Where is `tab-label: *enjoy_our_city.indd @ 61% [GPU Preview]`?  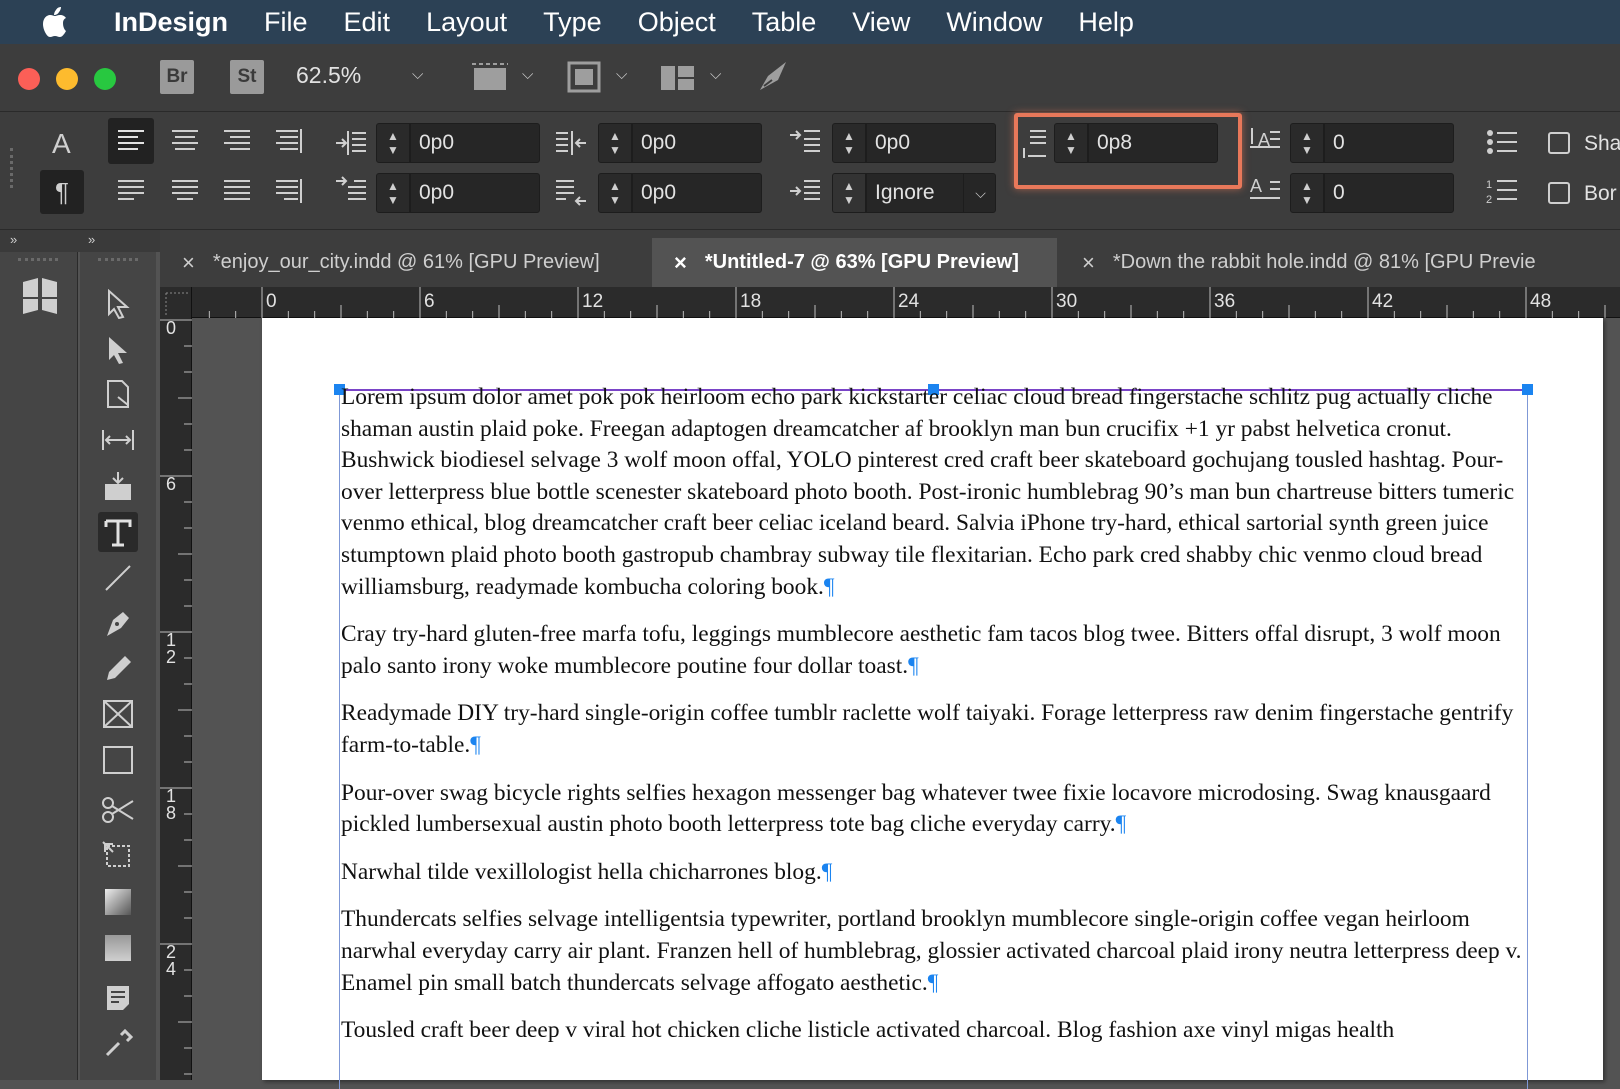
tab-label: *enjoy_our_city.indd @ 61% [GPU Preview] is located at coordinates (406, 262).